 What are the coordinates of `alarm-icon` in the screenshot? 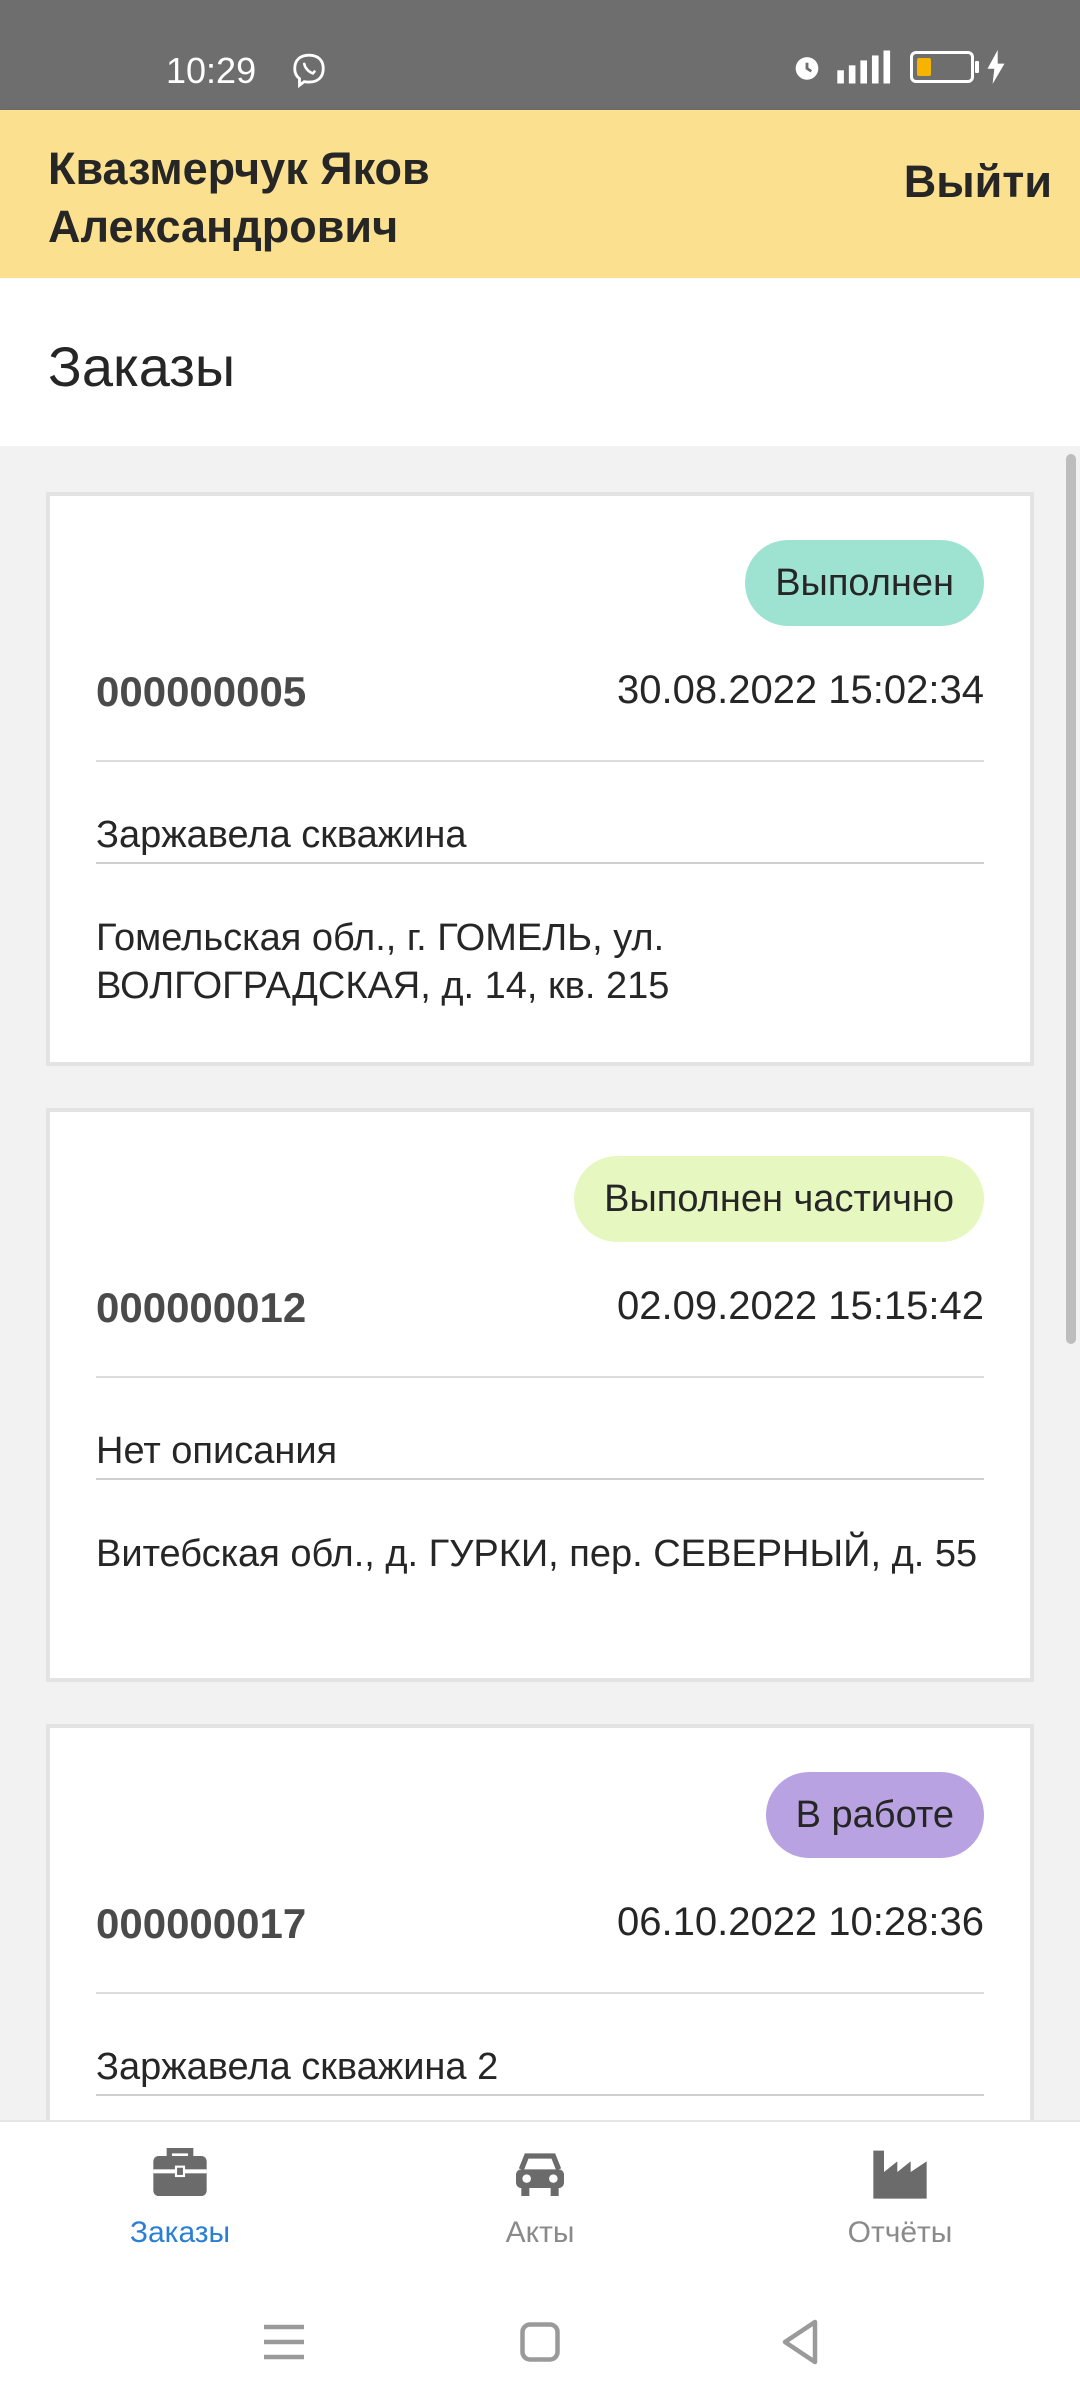 It's located at (807, 68).